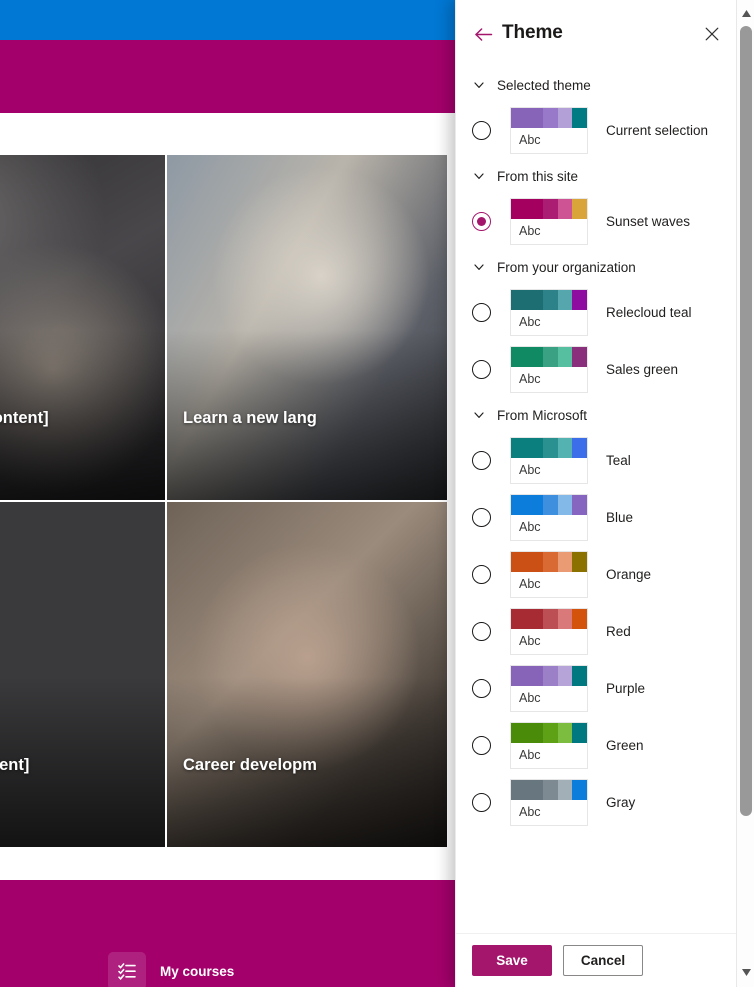  What do you see at coordinates (596, 221) in the screenshot?
I see `theme-option-row: Abc Sunset waves` at bounding box center [596, 221].